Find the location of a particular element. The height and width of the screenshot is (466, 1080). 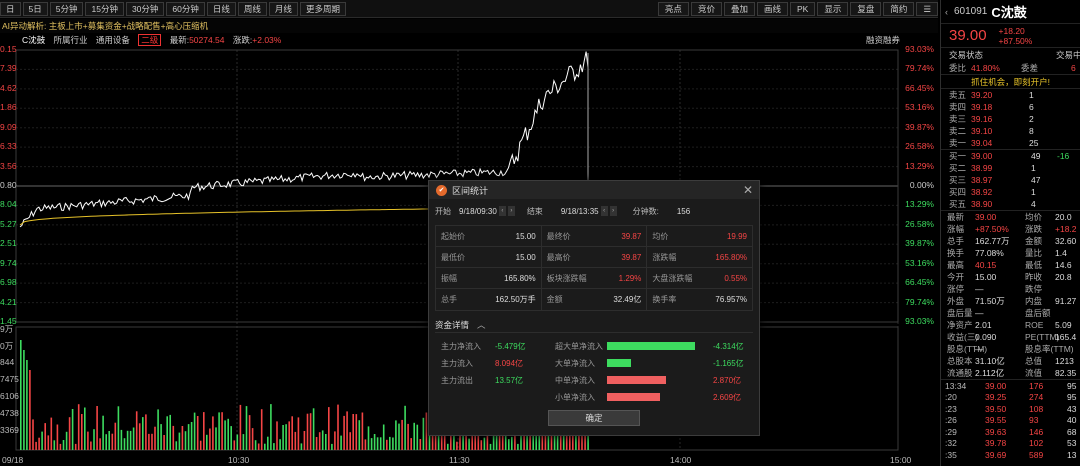

toolbar-button-2: 叠加 is located at coordinates (739, 9).